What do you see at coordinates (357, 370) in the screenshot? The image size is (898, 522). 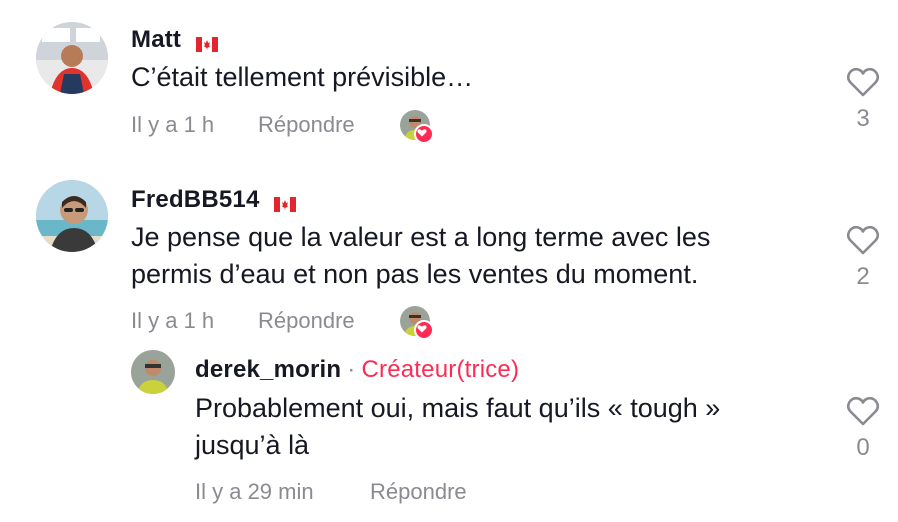 I see `reply-header: derek_morin · Créateur(trice)` at bounding box center [357, 370].